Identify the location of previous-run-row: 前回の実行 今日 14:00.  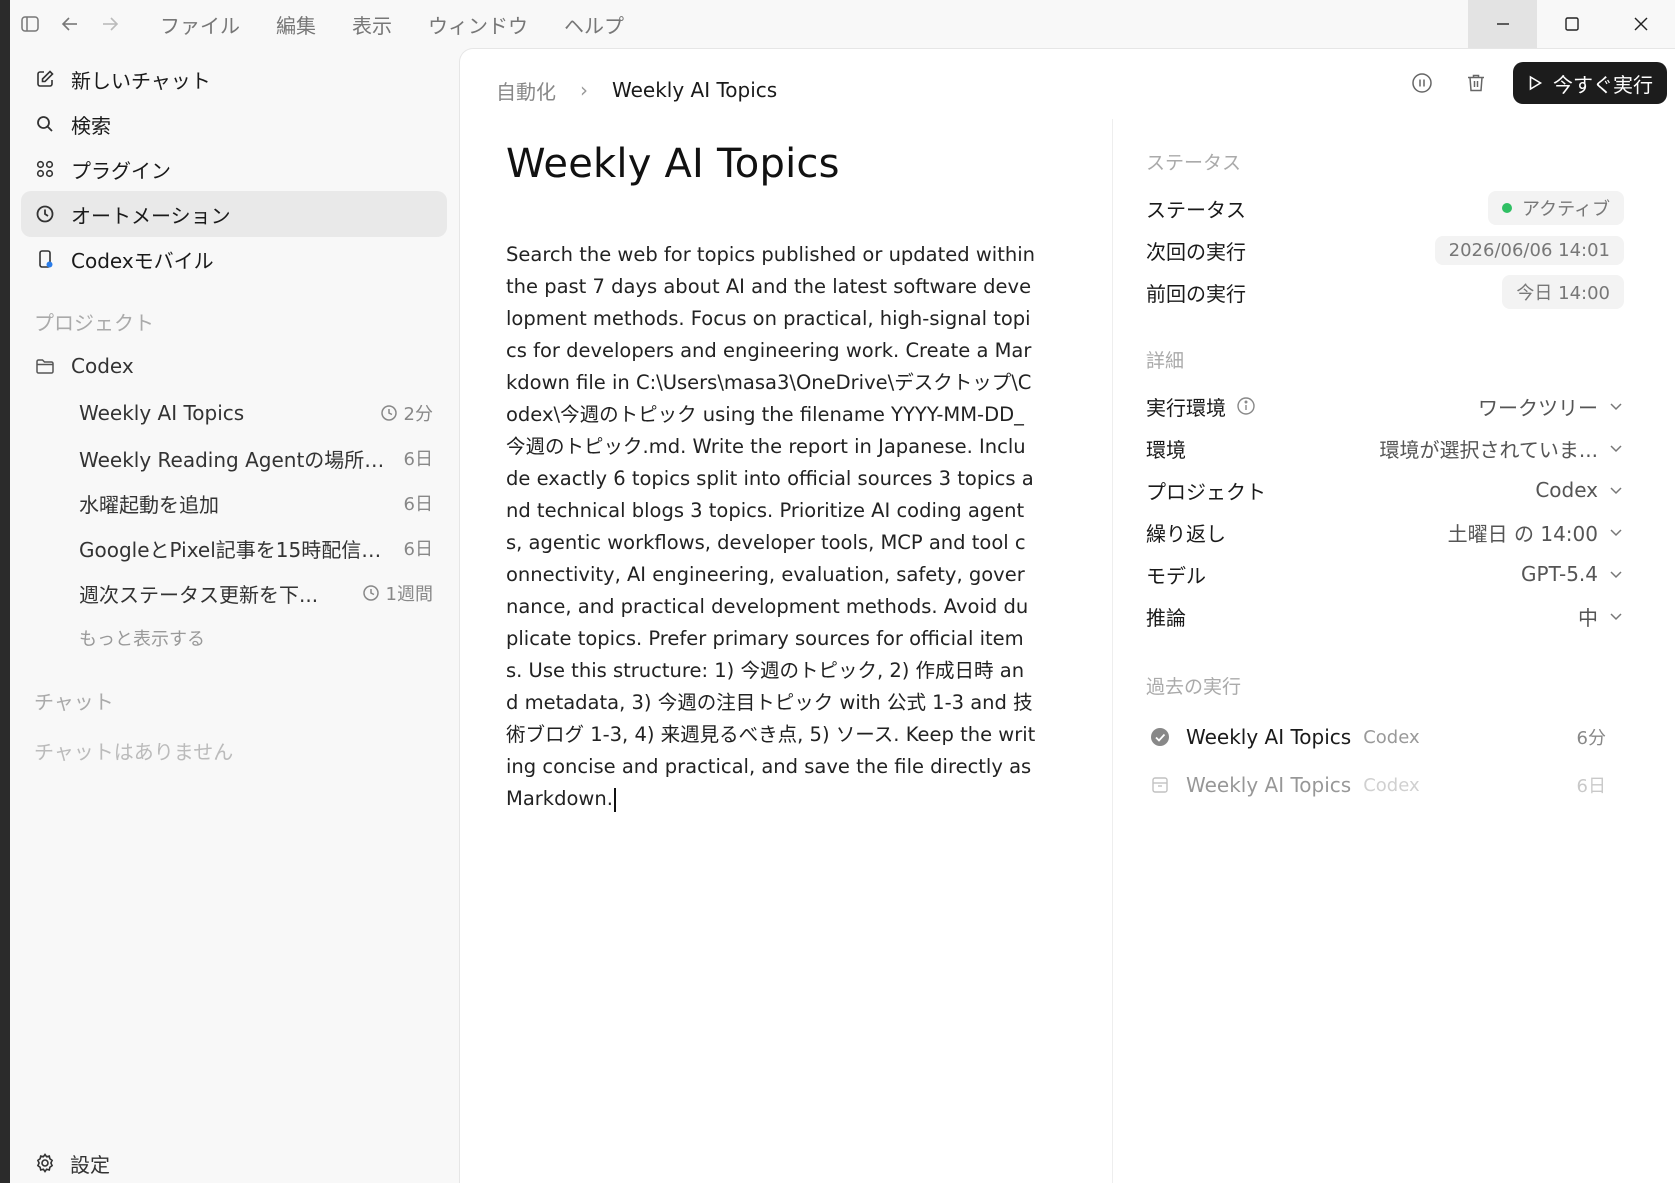
(1385, 292).